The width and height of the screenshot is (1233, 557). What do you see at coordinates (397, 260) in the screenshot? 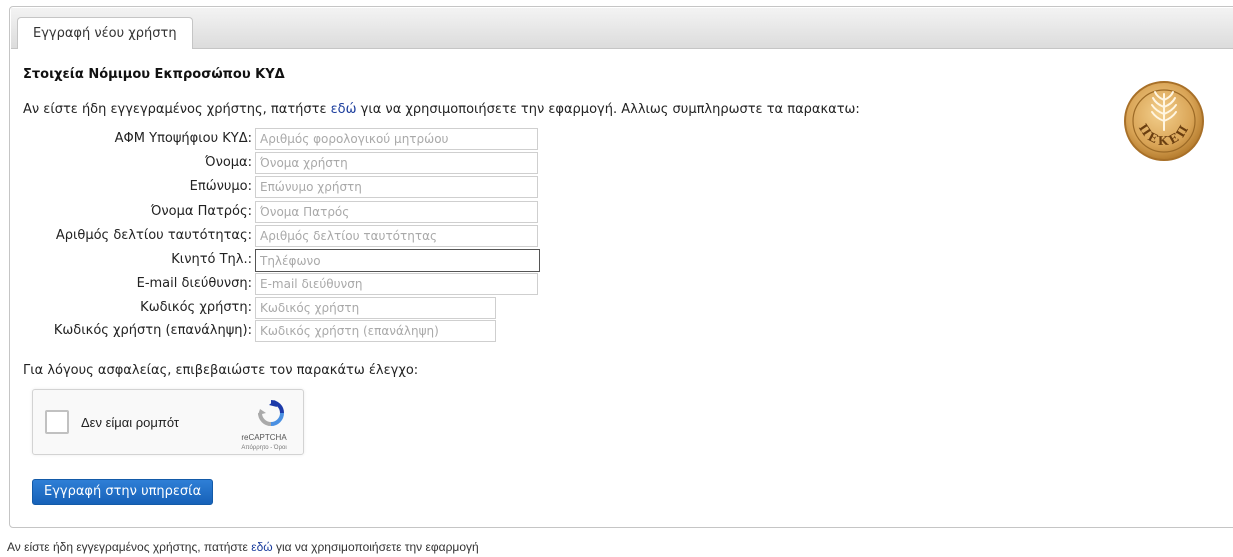
I see `mobile-phone-input` at bounding box center [397, 260].